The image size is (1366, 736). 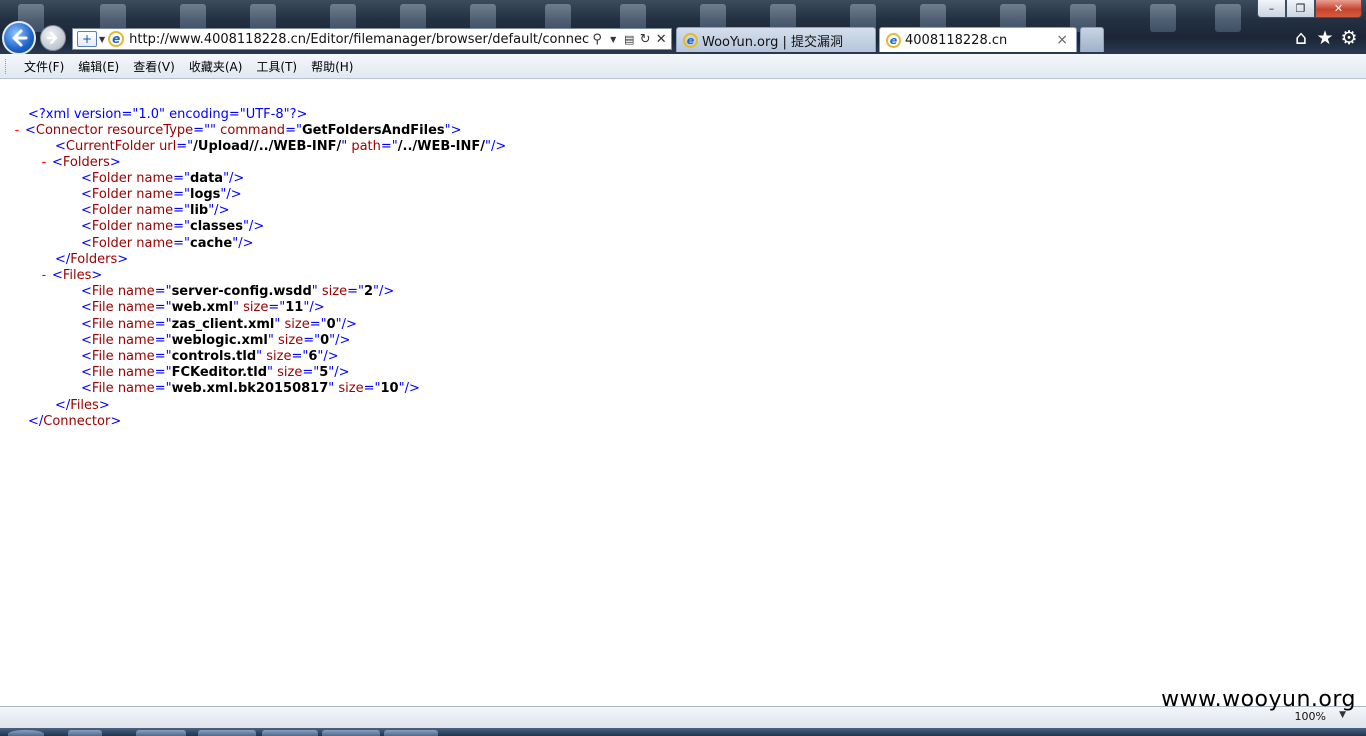 I want to click on xml-folder: <Folder name="logs"/>, so click(x=161, y=194).